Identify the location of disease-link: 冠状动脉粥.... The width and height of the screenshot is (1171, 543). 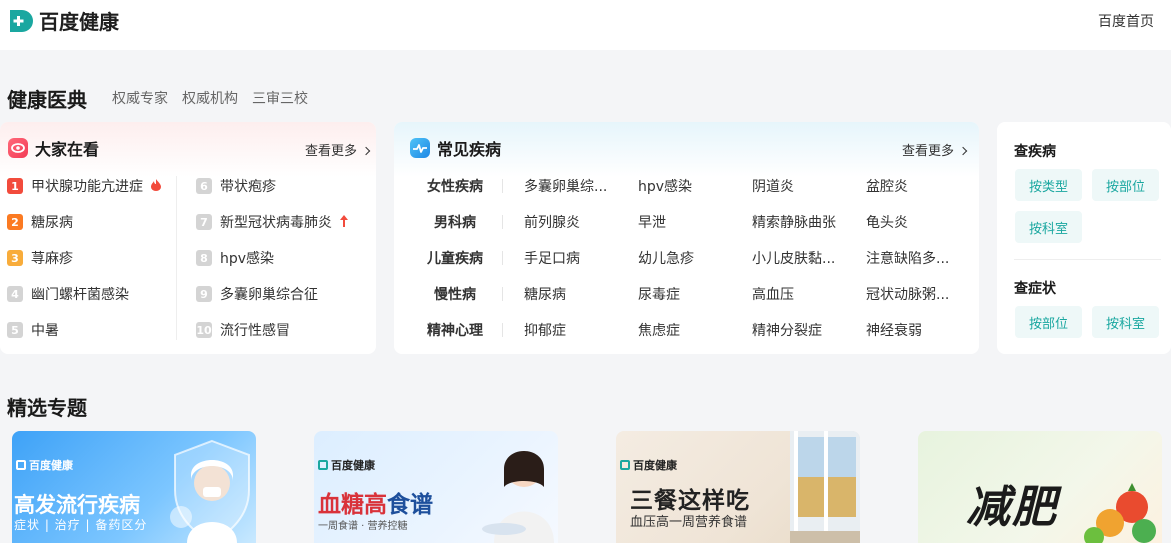
(912, 294).